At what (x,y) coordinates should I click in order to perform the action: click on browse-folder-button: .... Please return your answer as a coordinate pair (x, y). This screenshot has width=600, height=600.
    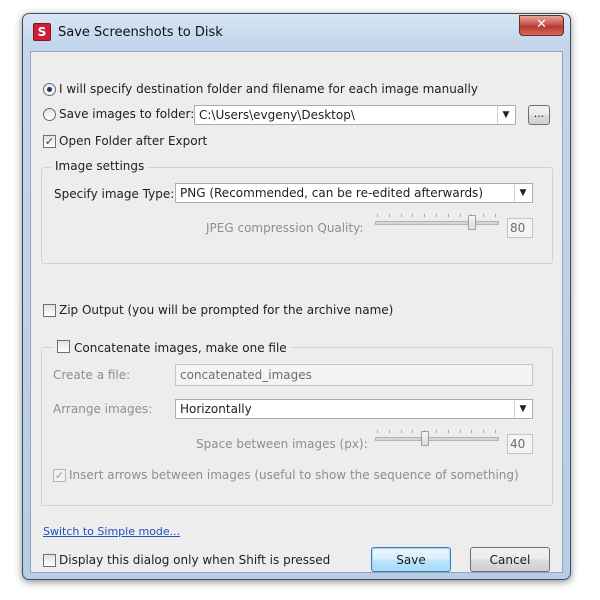
    Looking at the image, I should click on (539, 115).